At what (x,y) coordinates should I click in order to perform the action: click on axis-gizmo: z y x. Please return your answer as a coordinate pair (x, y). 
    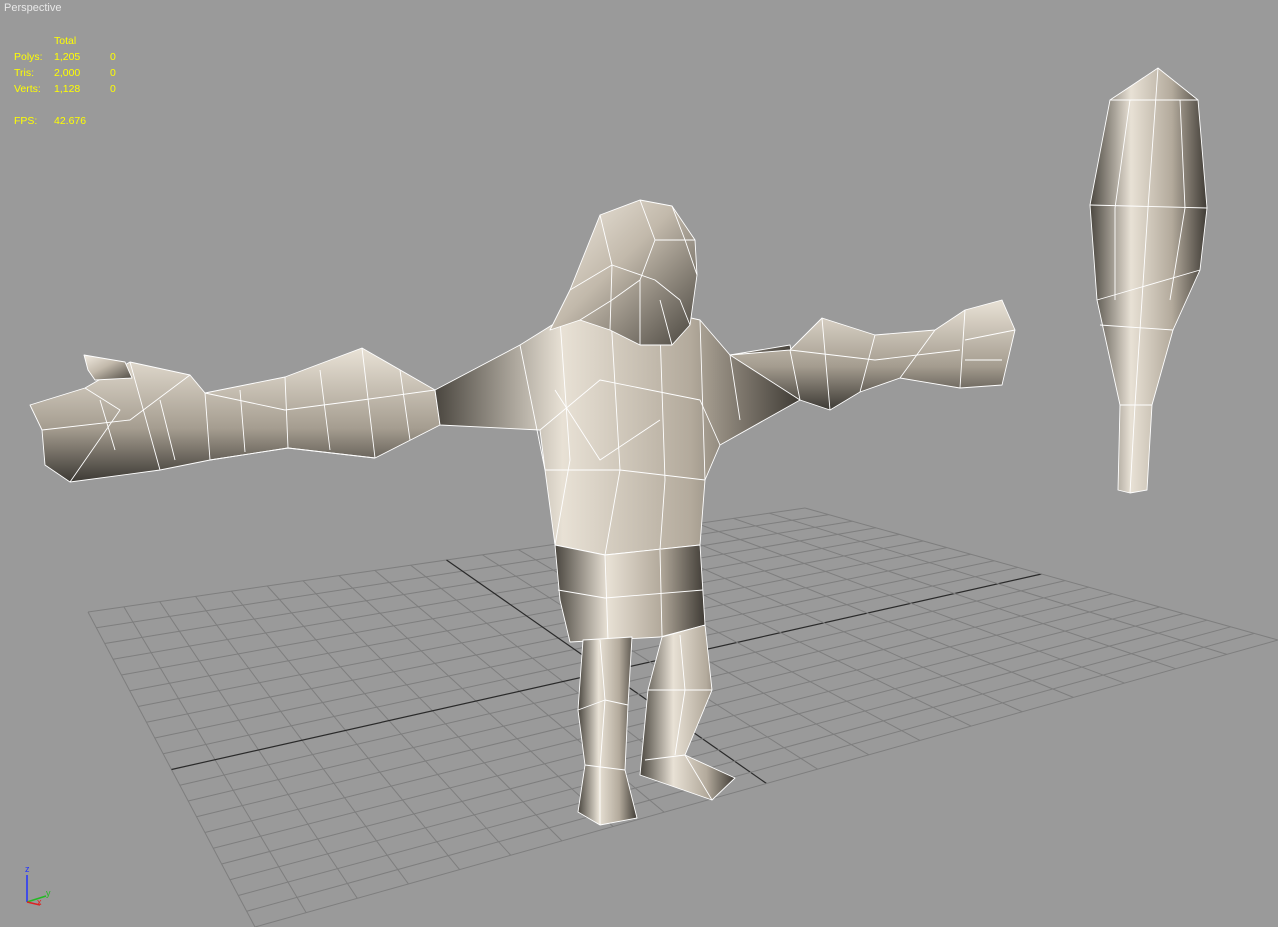
    Looking at the image, I should click on (38, 885).